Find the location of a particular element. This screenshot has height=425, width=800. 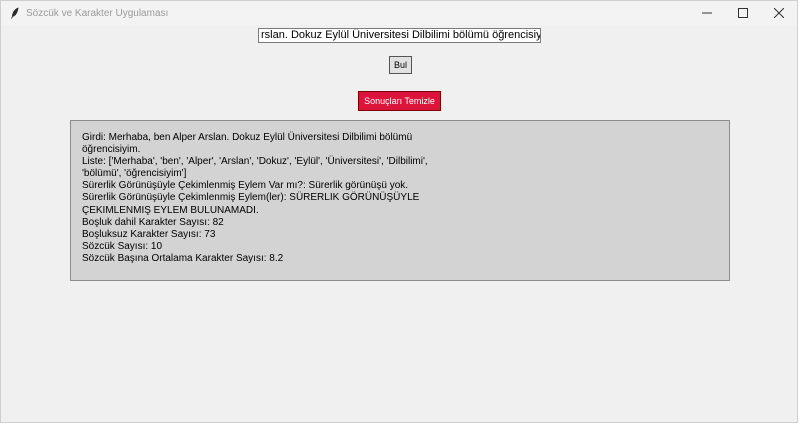

close-button is located at coordinates (779, 13).